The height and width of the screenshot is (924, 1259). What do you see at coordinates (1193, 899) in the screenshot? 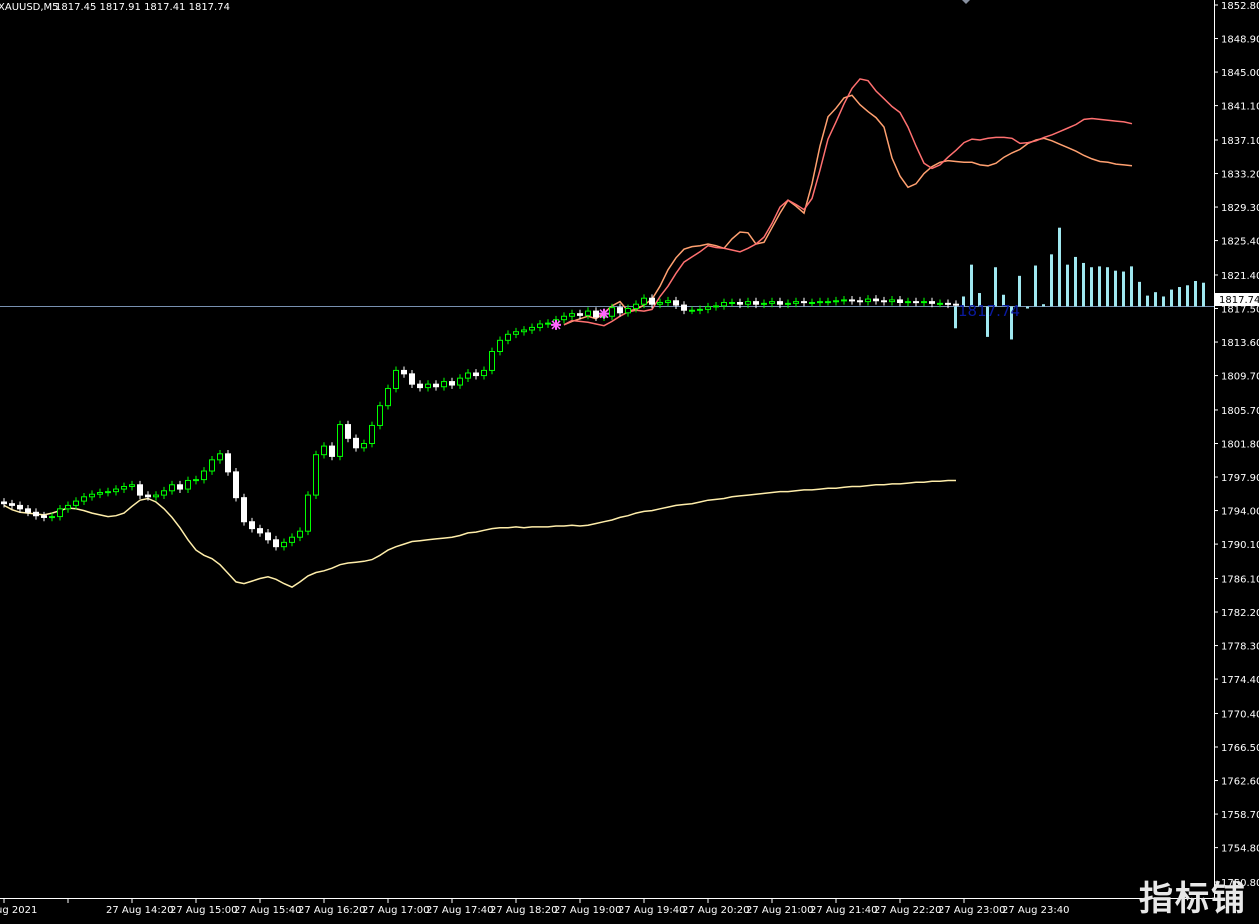
I see `watermark-logo: 指标铺` at bounding box center [1193, 899].